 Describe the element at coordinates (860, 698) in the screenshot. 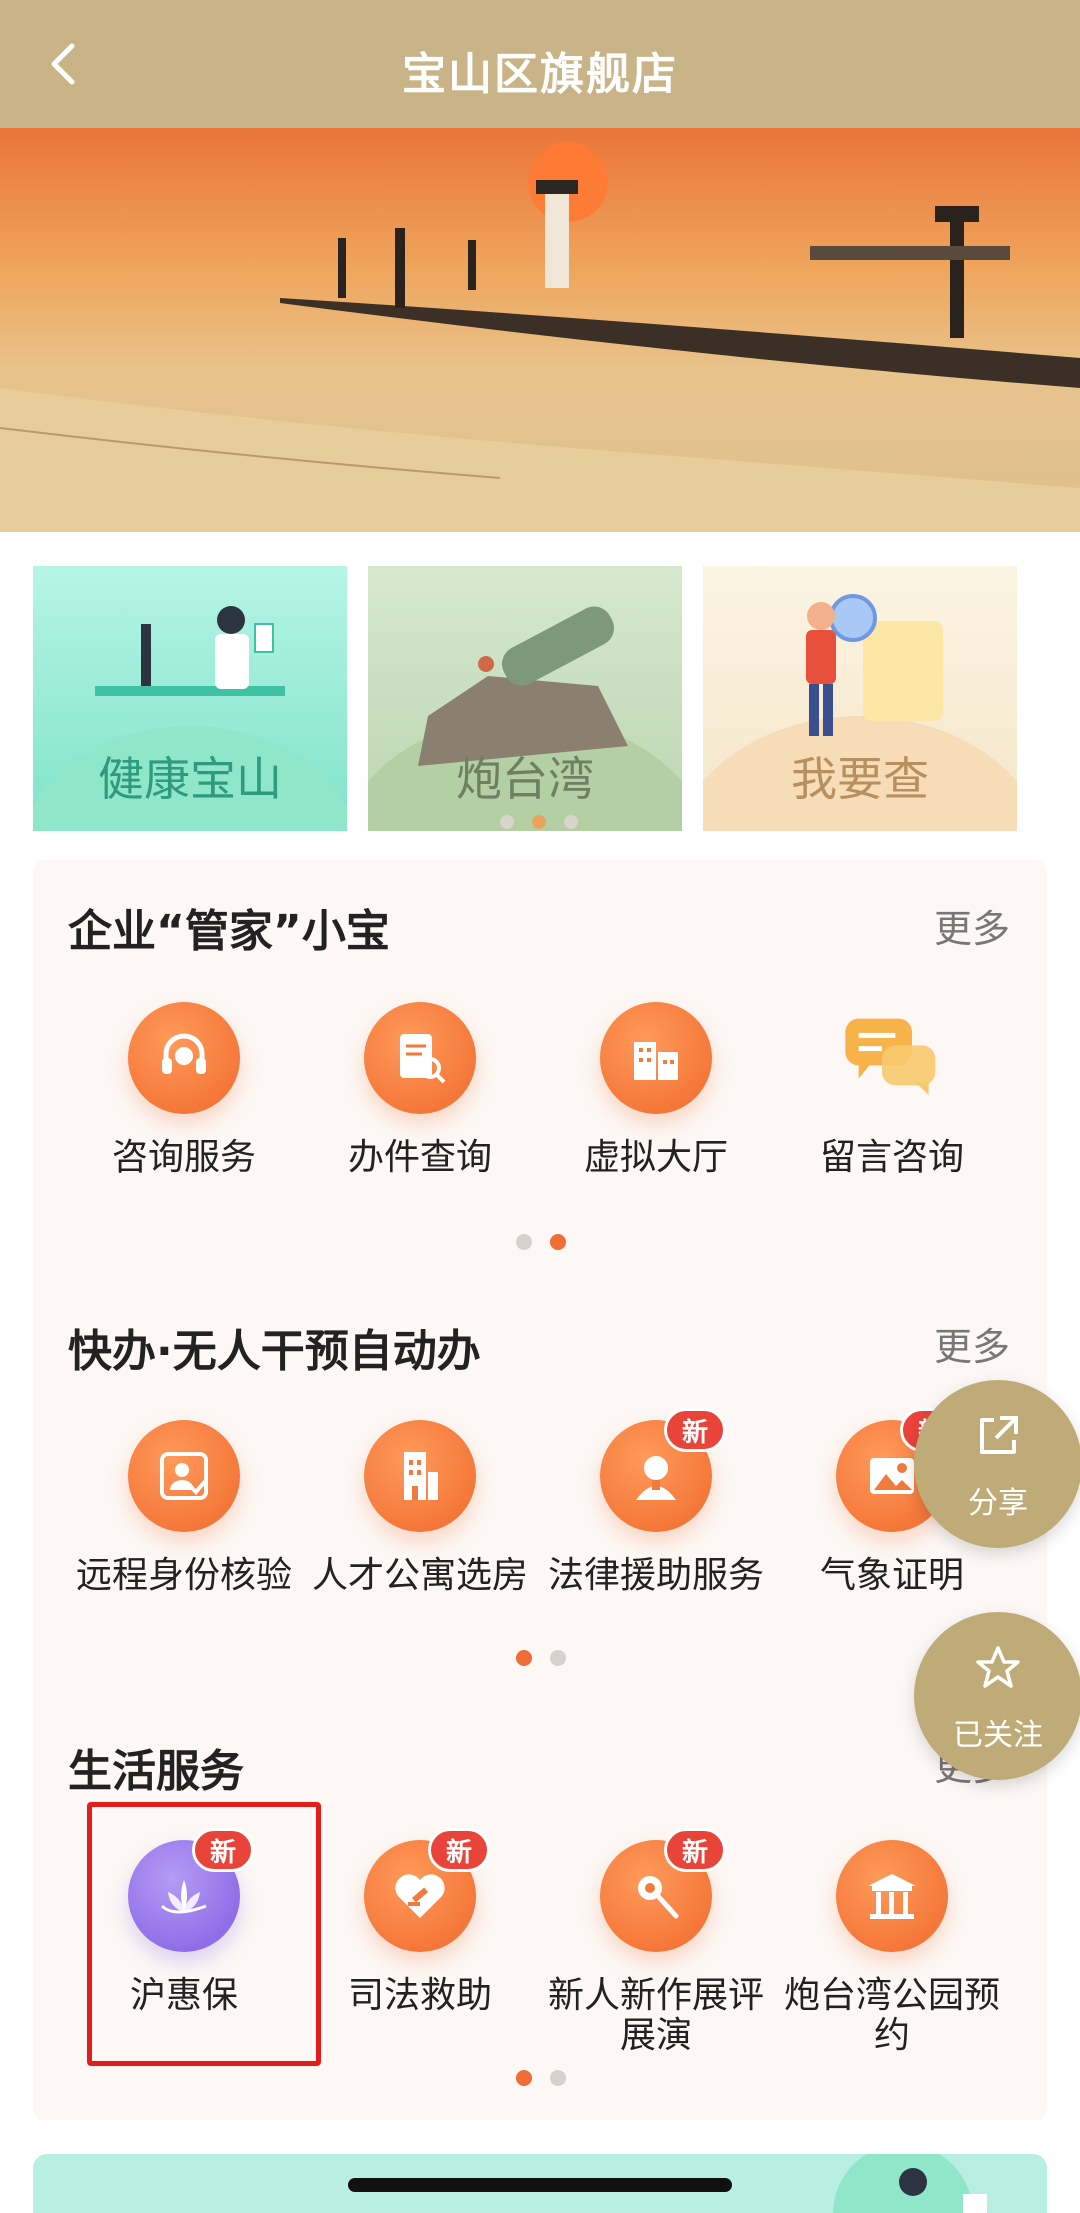

I see `card-search: 我要查` at that location.